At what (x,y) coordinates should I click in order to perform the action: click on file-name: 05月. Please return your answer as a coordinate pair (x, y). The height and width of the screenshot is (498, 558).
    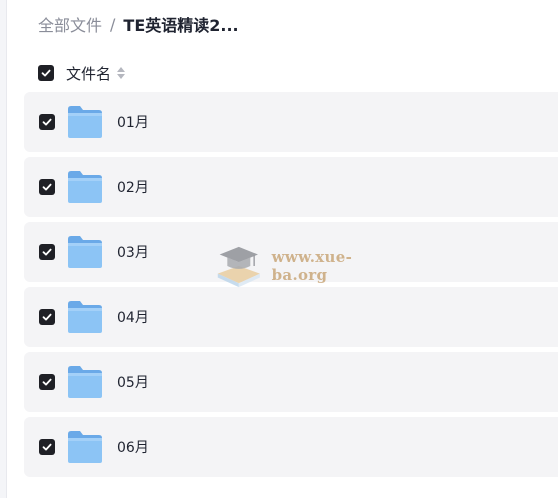
    Looking at the image, I should click on (133, 382).